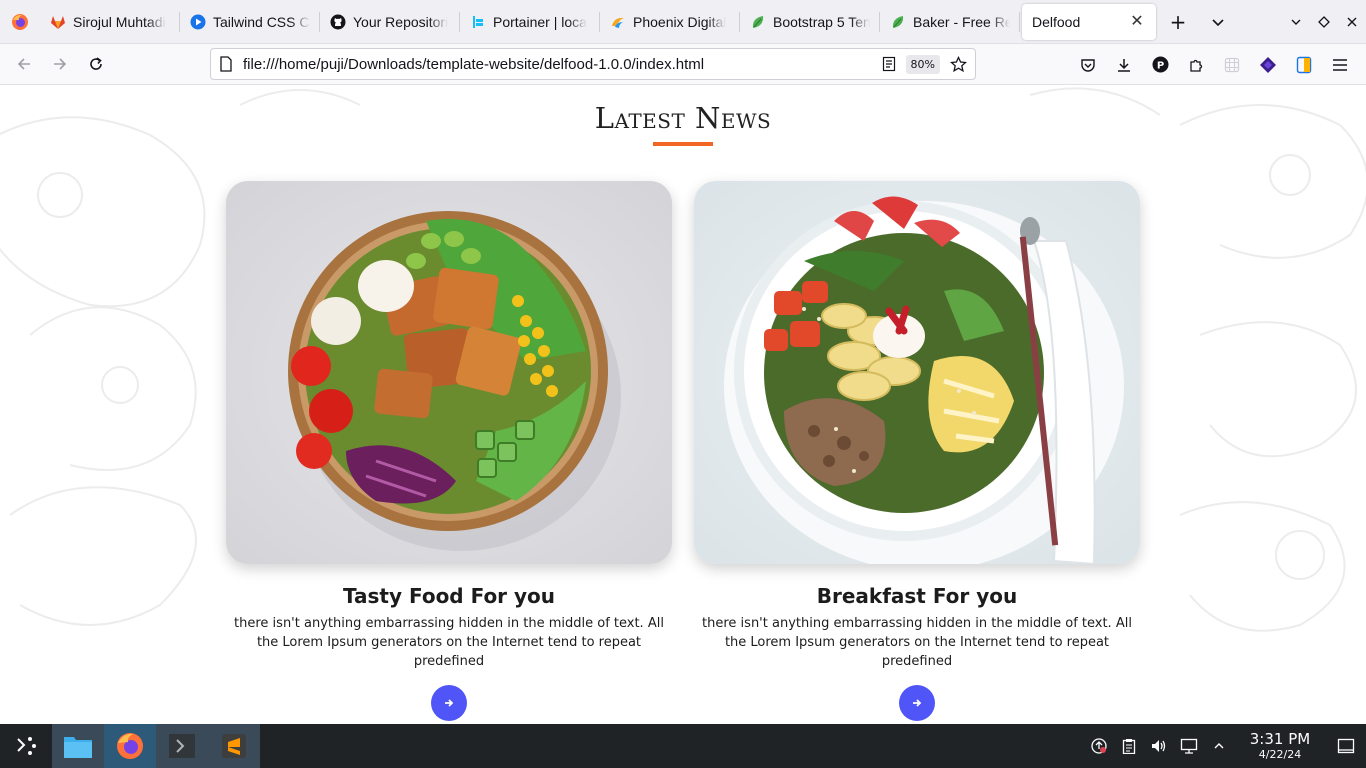  I want to click on reload-button, so click(96, 64).